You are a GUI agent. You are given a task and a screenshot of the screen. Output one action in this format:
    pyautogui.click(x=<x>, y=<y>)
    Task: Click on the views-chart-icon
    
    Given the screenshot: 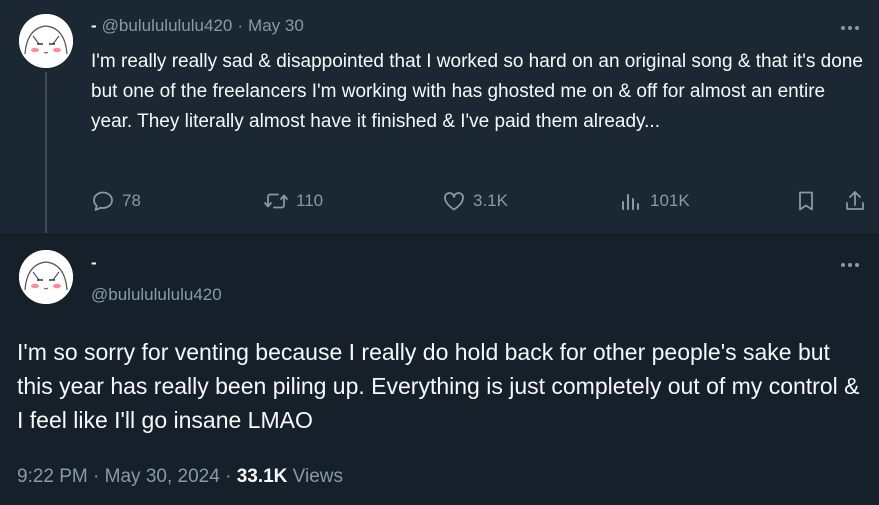 What is the action you would take?
    pyautogui.click(x=631, y=201)
    